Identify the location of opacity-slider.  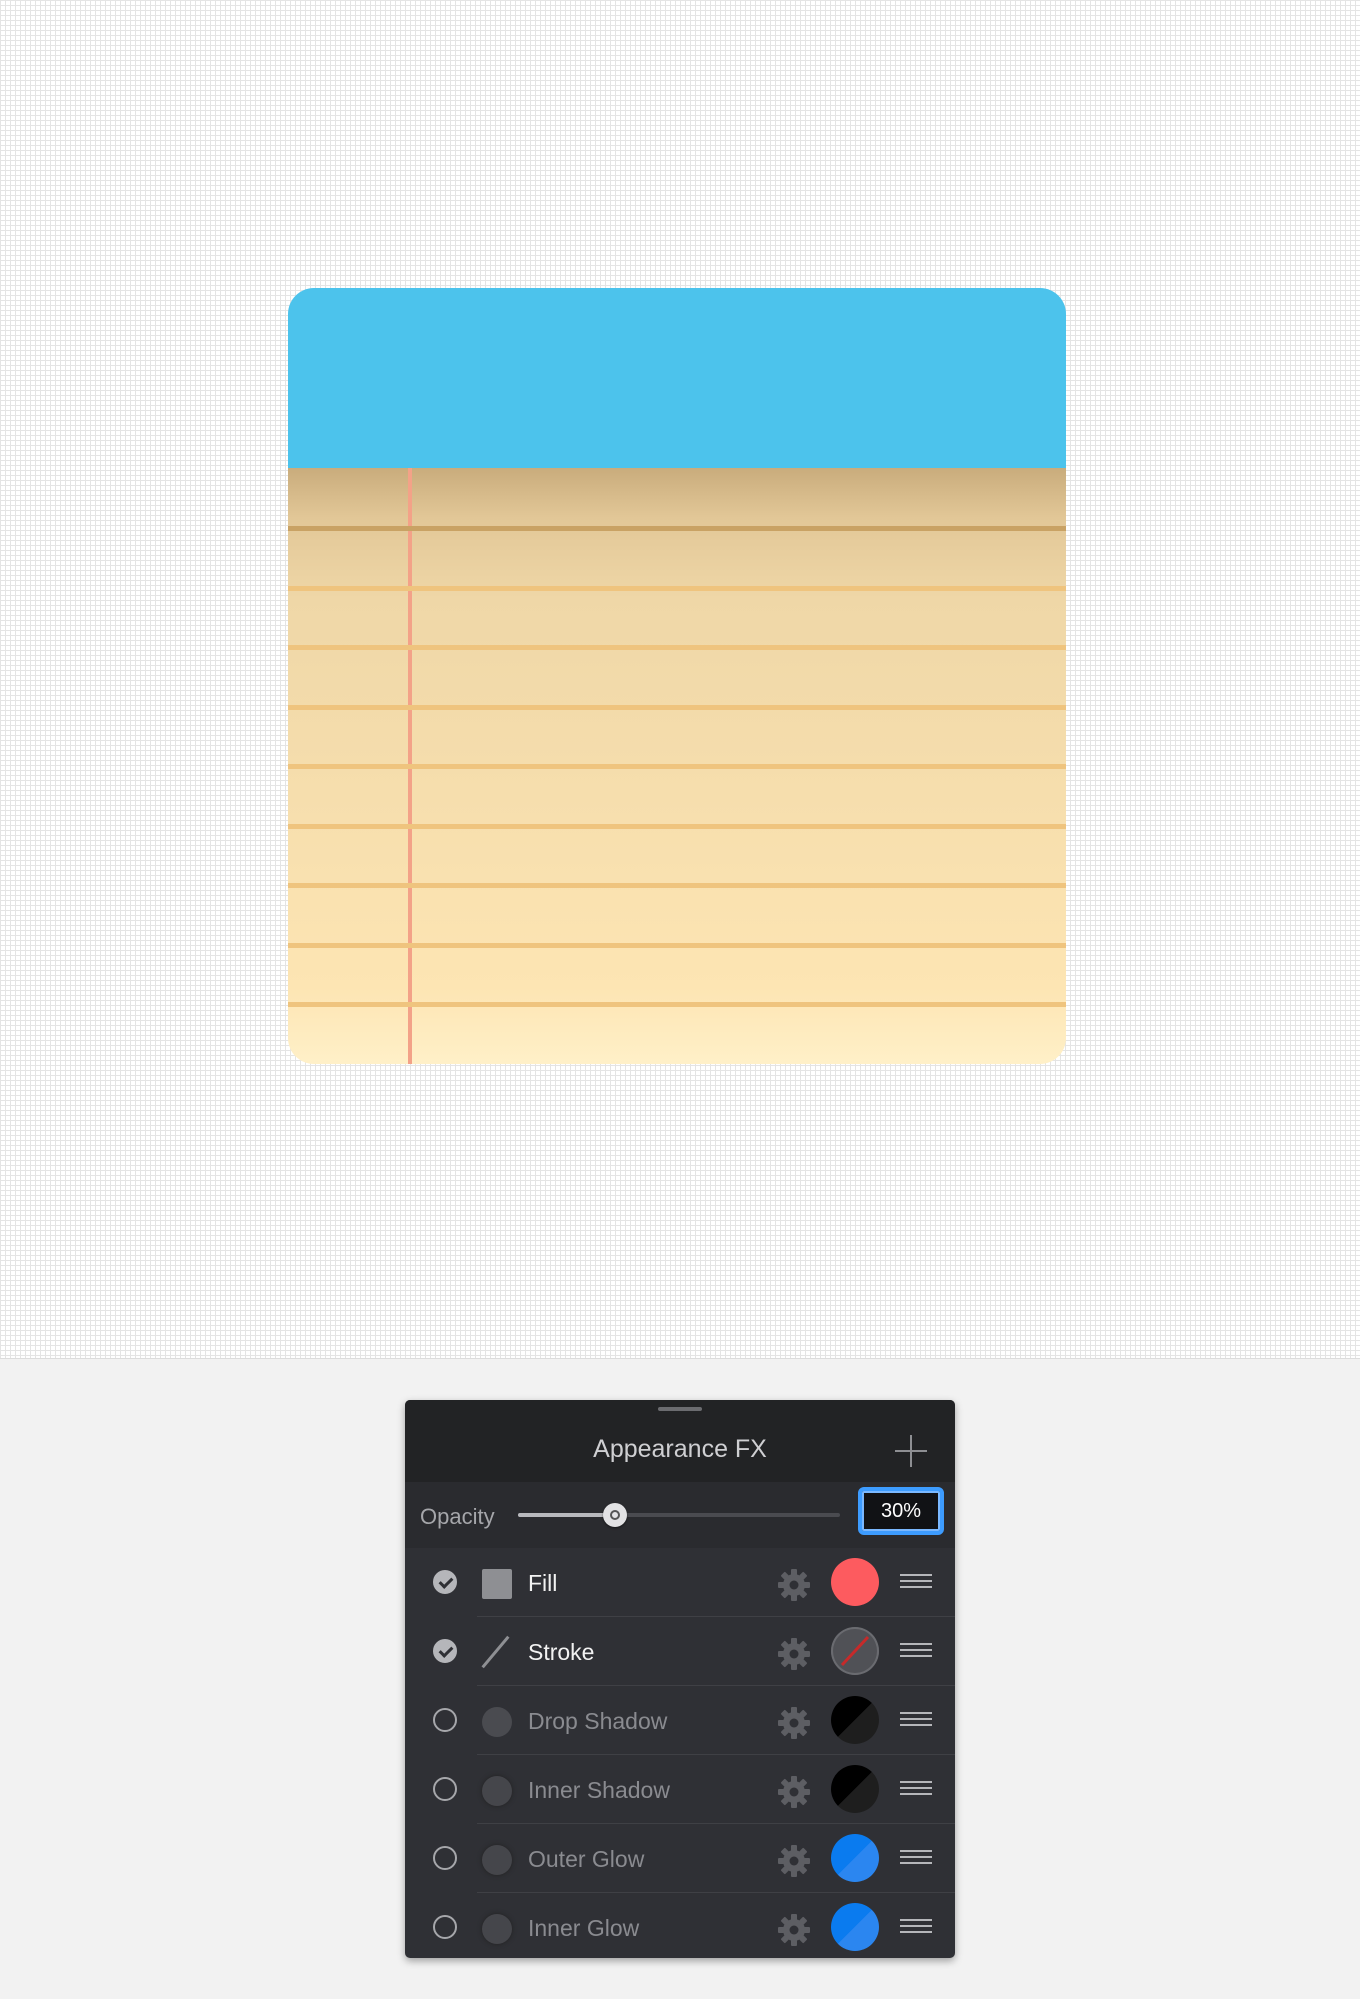
(679, 1515).